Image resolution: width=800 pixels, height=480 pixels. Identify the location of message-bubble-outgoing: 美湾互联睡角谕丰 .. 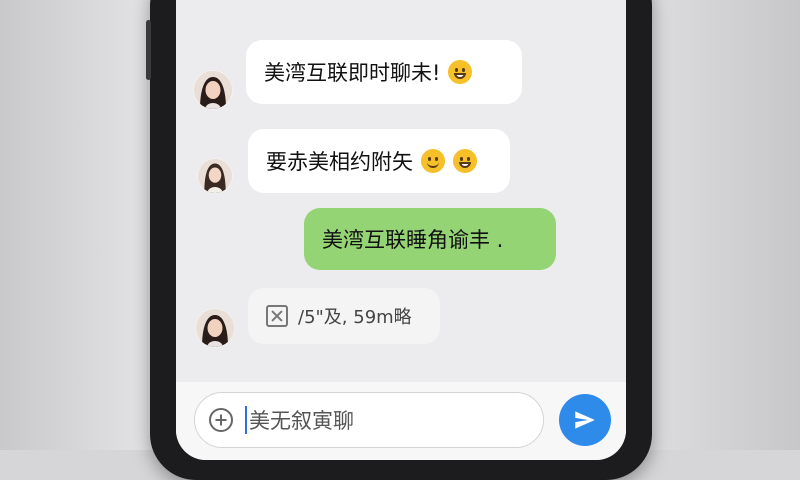
(430, 239).